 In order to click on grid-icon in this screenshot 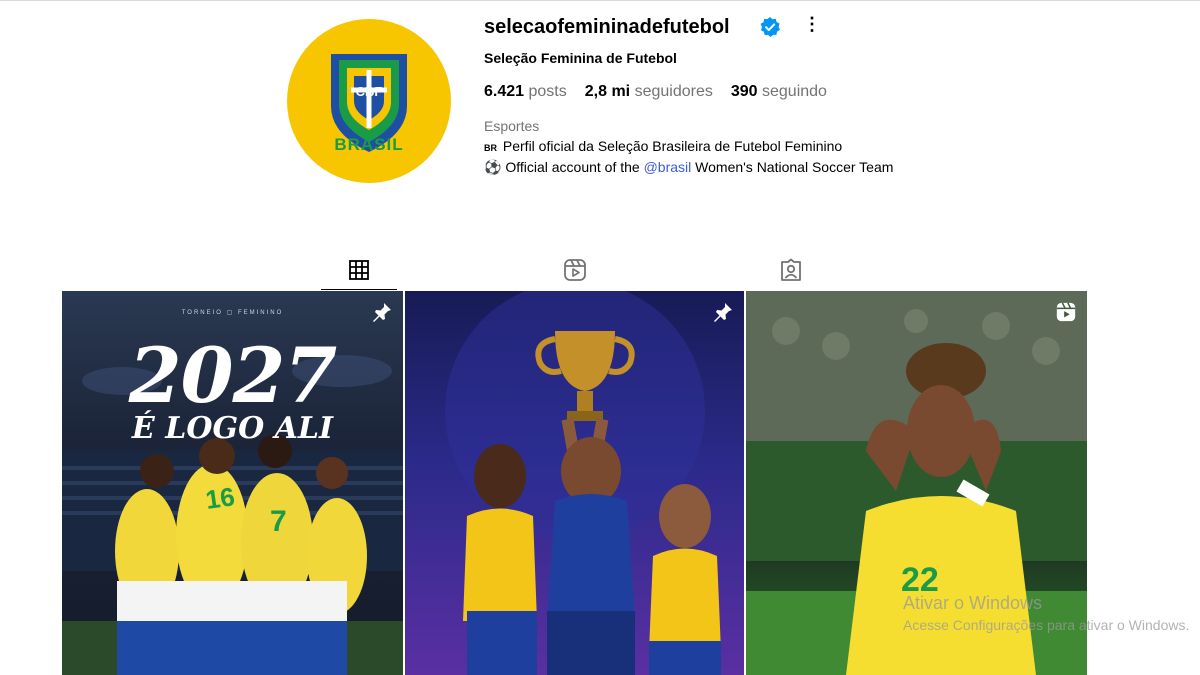, I will do `click(359, 270)`.